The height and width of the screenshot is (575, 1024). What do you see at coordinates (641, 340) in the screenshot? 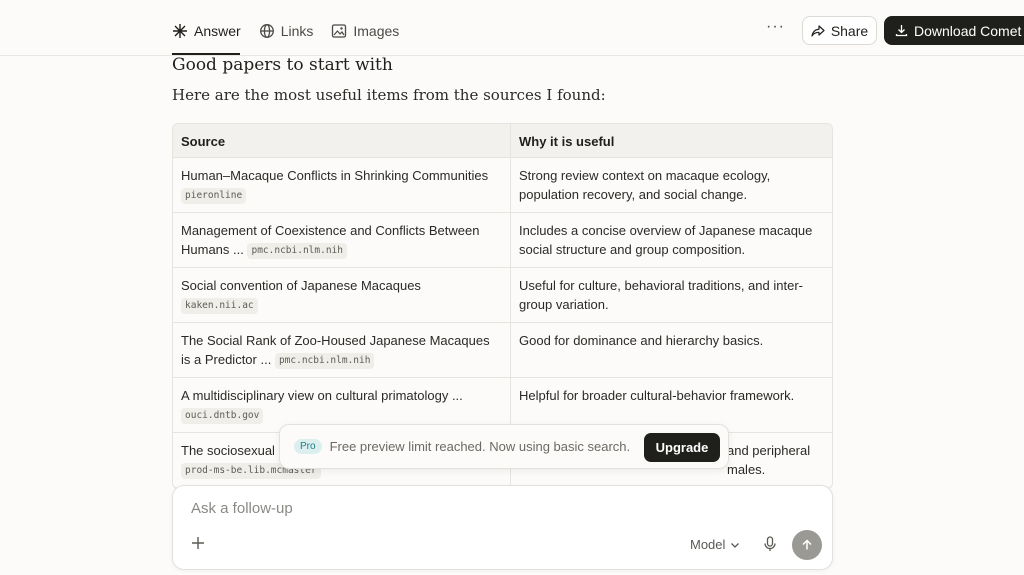
I see `why-cell: Good for dominance and hierarchy basics.` at bounding box center [641, 340].